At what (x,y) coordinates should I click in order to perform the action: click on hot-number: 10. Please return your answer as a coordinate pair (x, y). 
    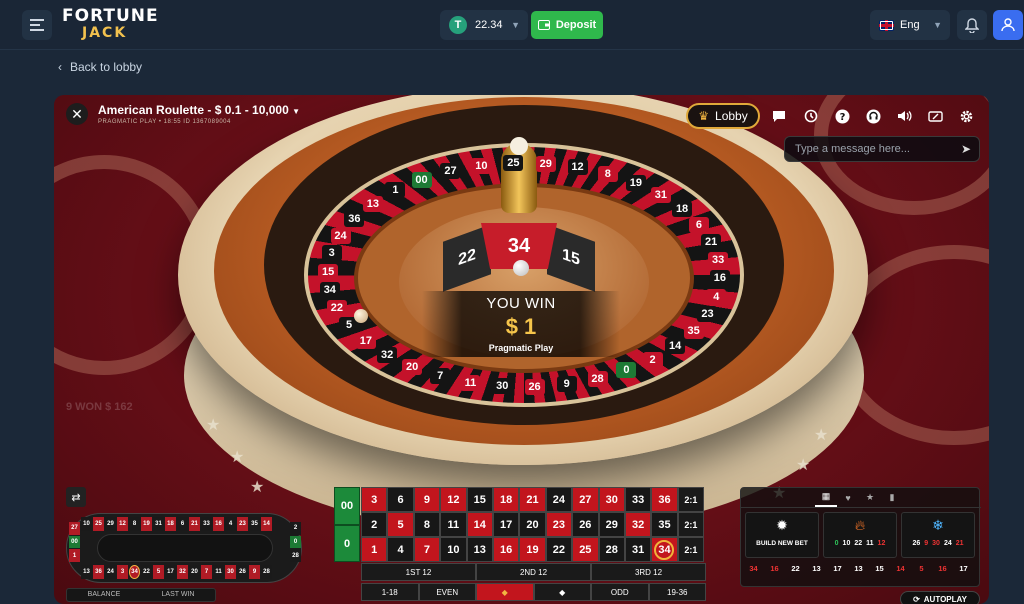
    Looking at the image, I should click on (846, 543).